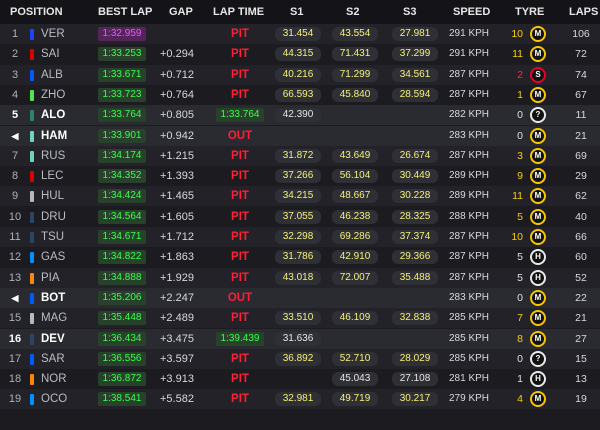 The width and height of the screenshot is (600, 430). What do you see at coordinates (50, 277) in the screenshot?
I see `driver-code: PIA` at bounding box center [50, 277].